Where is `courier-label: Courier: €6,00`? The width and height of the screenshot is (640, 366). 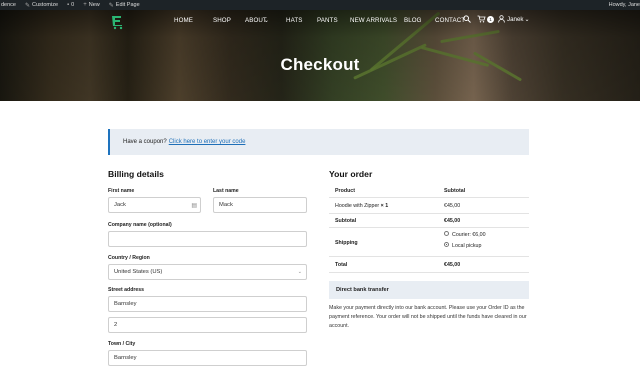
courier-label: Courier: €6,00 is located at coordinates (469, 235).